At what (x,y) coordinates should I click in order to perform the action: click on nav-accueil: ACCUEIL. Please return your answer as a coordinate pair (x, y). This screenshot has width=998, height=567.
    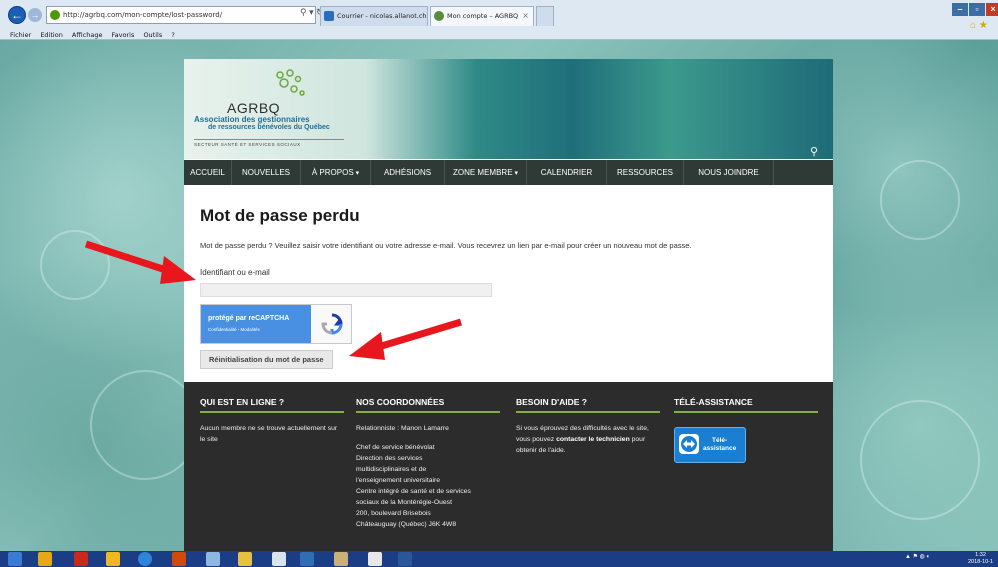
    Looking at the image, I should click on (208, 172).